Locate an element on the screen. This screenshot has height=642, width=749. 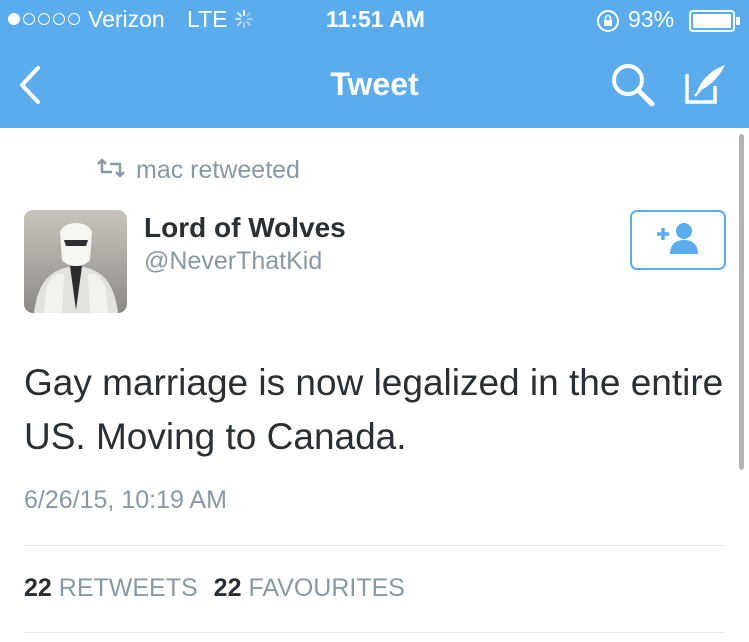
search-icon is located at coordinates (633, 87).